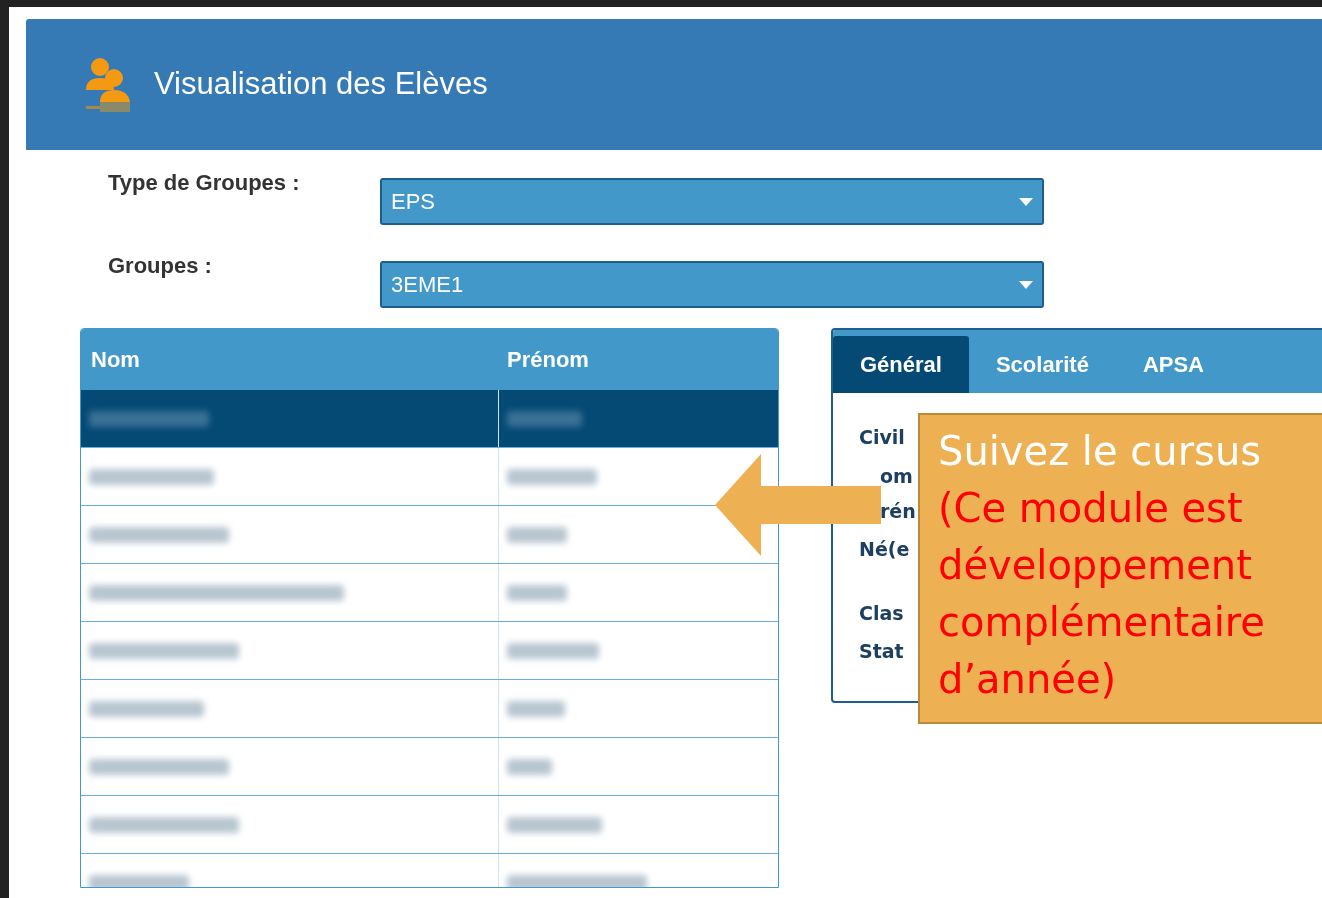  Describe the element at coordinates (160, 266) in the screenshot. I see `field-label: Groupes :` at that location.